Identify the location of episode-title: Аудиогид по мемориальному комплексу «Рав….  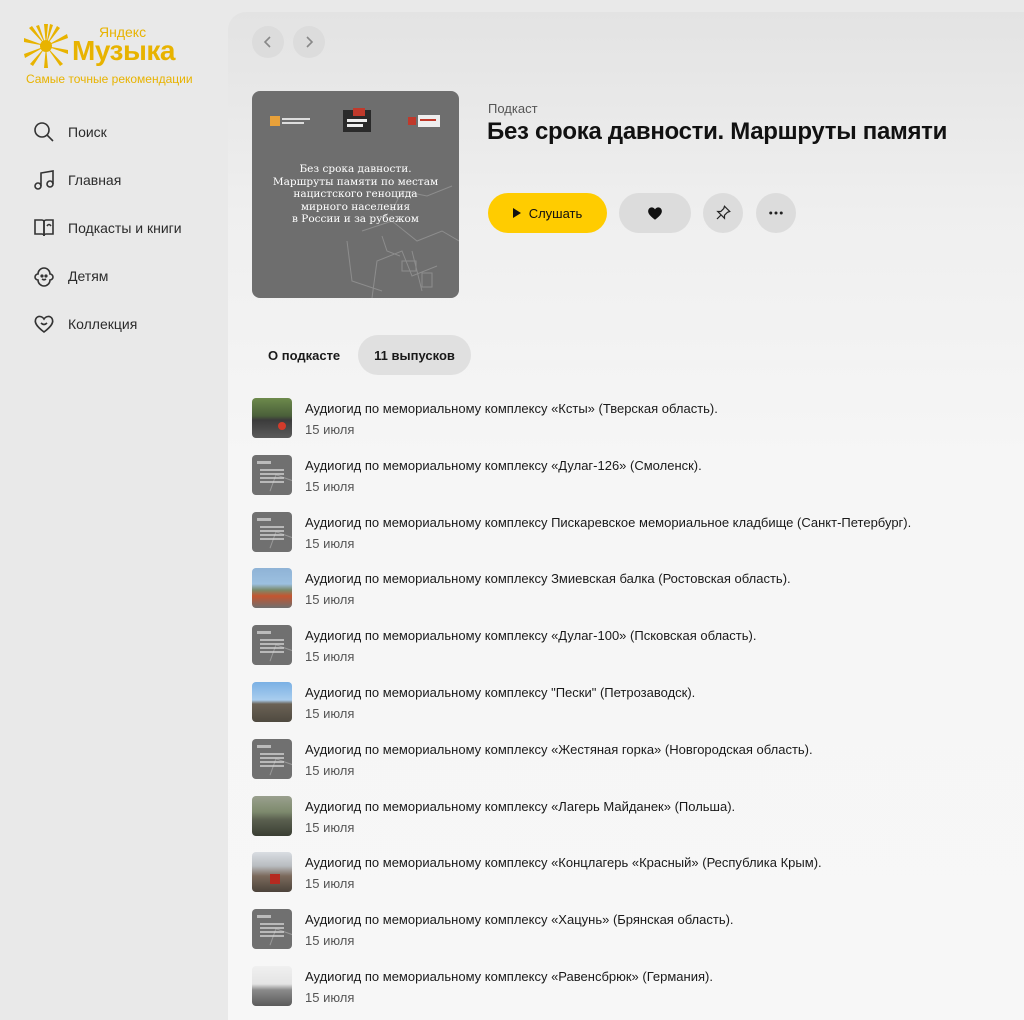
(509, 976).